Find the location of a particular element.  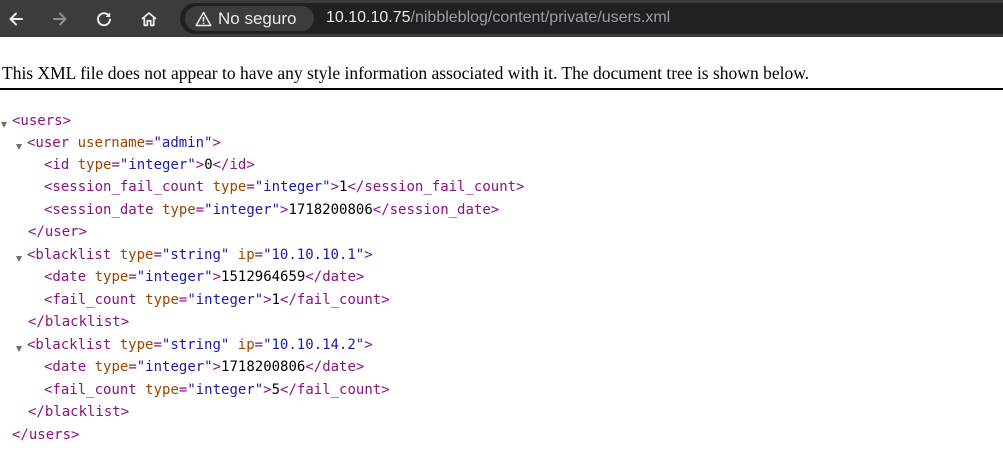

warning-triangle-icon is located at coordinates (203, 18).